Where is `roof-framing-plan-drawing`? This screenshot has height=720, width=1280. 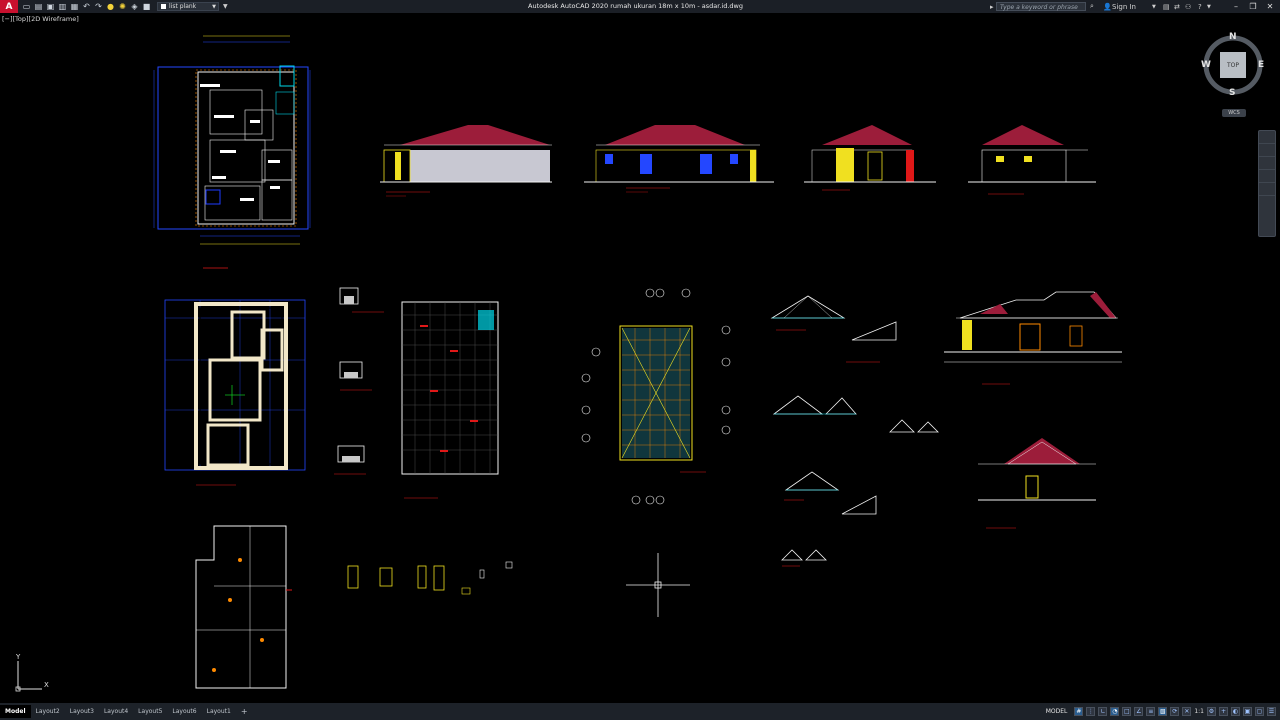 roof-framing-plan-drawing is located at coordinates (656, 396).